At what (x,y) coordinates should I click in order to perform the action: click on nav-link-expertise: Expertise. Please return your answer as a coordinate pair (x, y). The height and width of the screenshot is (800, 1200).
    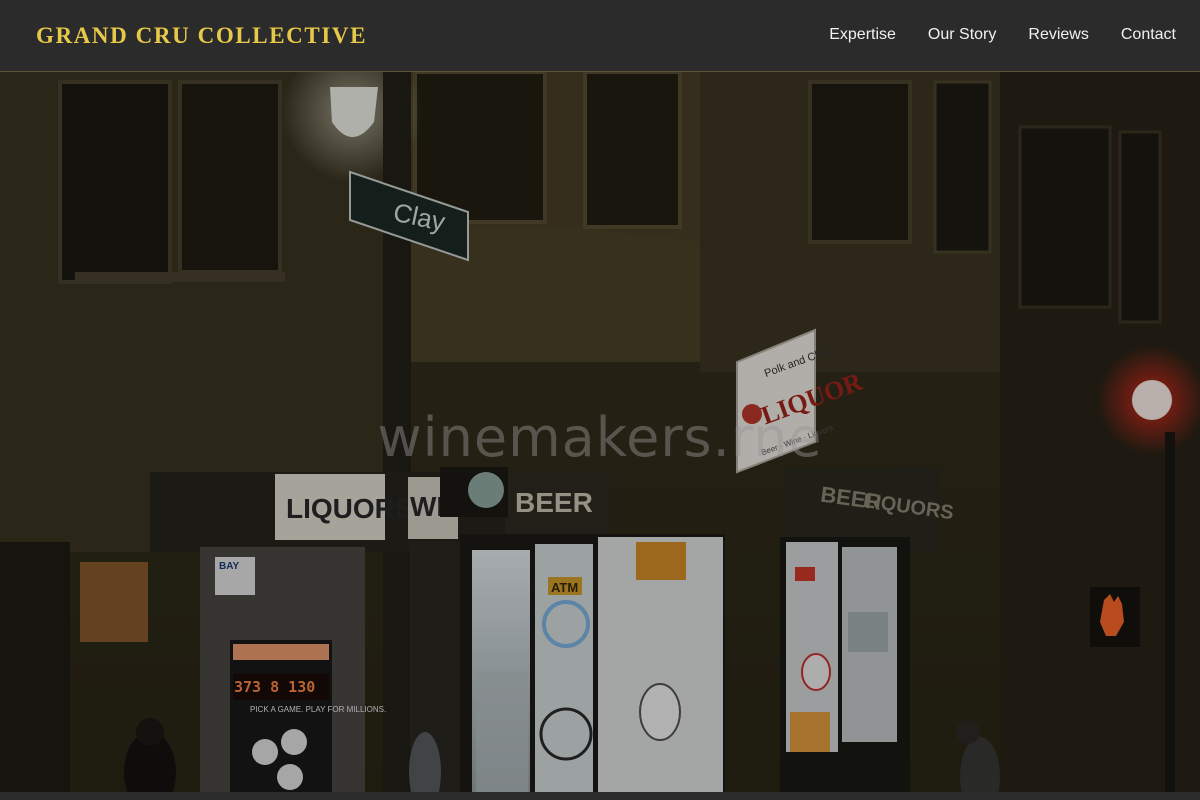
    Looking at the image, I should click on (862, 35).